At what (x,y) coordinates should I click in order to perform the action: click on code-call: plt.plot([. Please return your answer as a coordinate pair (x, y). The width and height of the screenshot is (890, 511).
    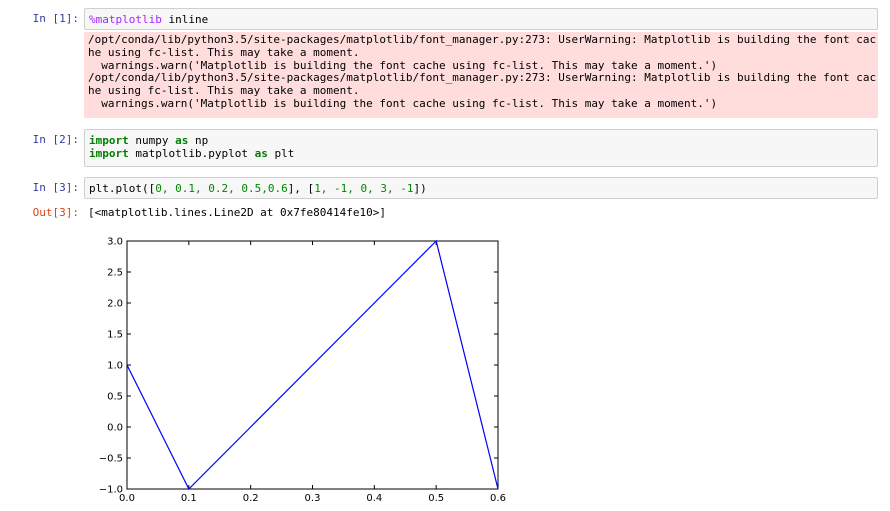
    Looking at the image, I should click on (122, 188).